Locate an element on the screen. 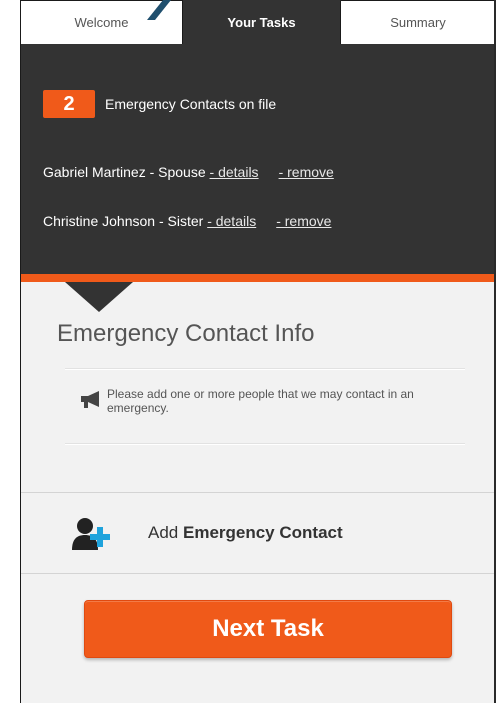 Image resolution: width=498 pixels, height=703 pixels. contact-name: Gabriel Martinez - Spouse is located at coordinates (124, 172).